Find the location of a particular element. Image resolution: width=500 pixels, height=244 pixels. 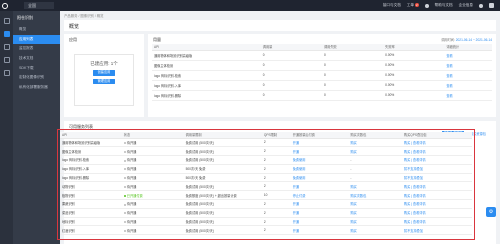

date-range: 调用时间: 2021-06-14 ~ 2021-06-14 is located at coordinates (466, 39).